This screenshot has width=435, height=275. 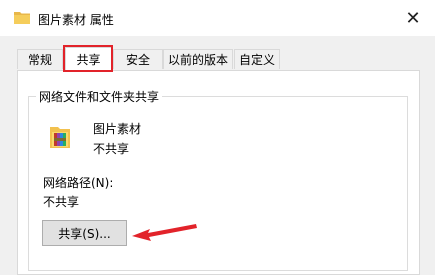 I want to click on tab-label: 常规, so click(x=39, y=60).